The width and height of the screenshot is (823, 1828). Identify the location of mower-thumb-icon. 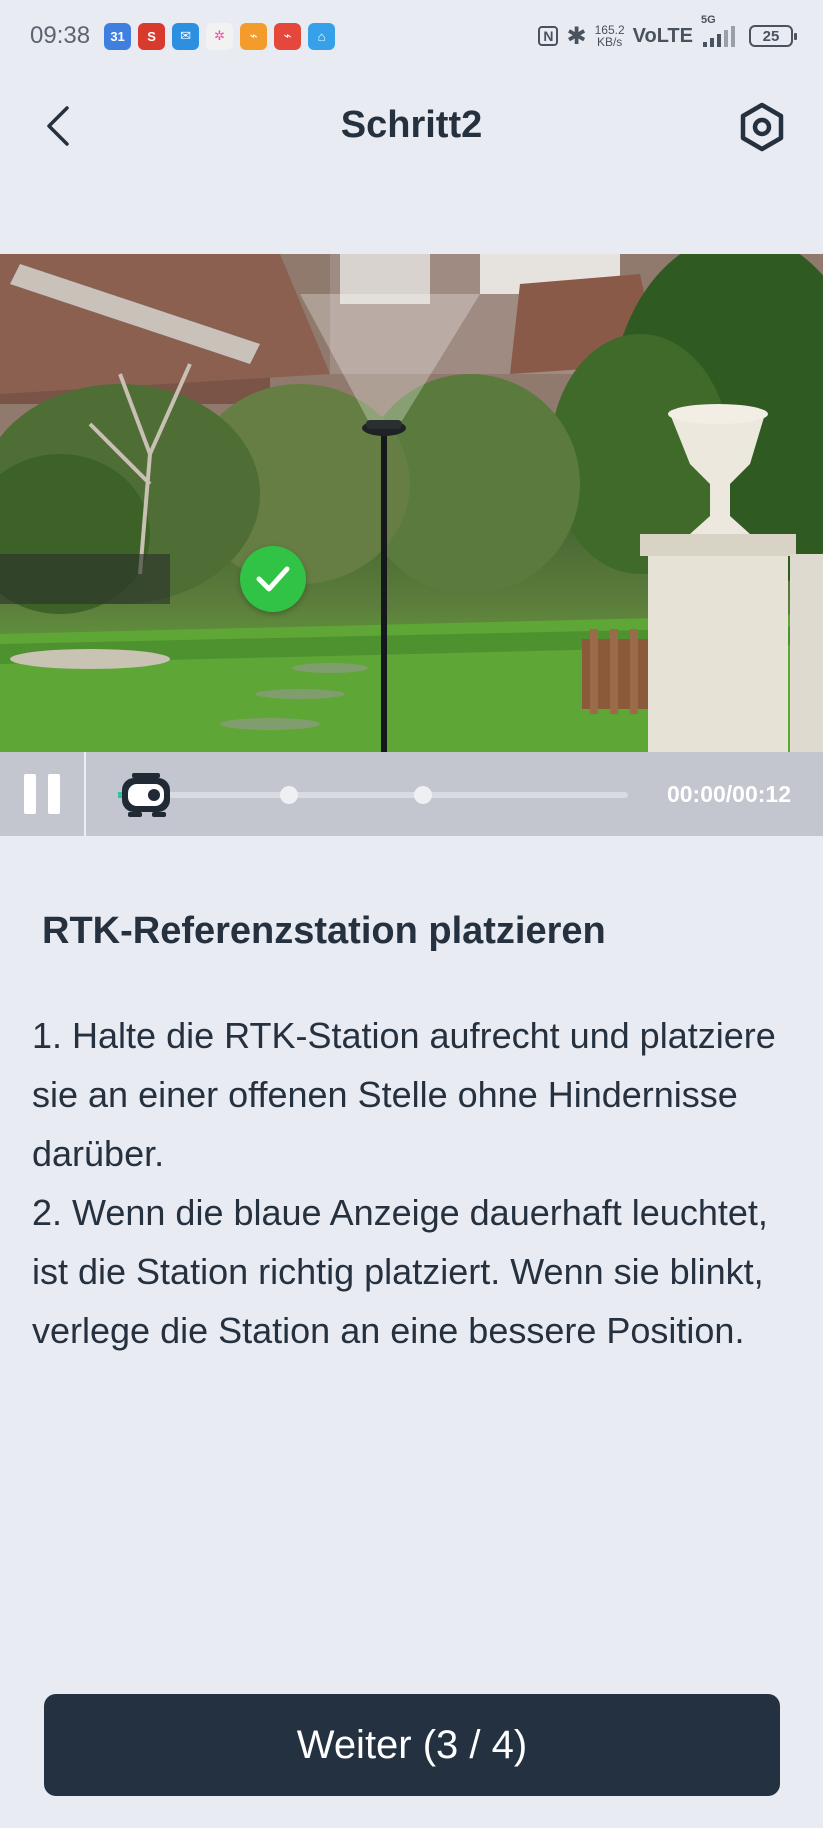
(147, 795).